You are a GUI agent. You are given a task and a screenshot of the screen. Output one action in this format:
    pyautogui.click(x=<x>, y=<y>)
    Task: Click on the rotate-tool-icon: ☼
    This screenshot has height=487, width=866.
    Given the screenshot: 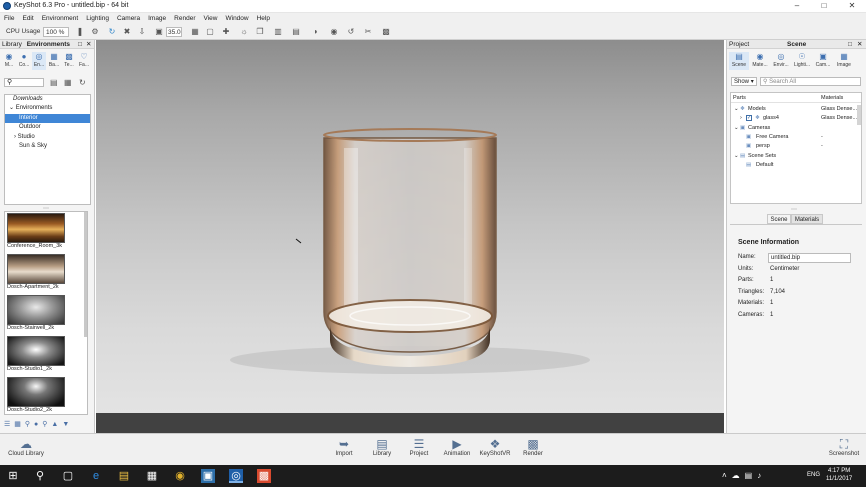 What is the action you would take?
    pyautogui.click(x=244, y=32)
    